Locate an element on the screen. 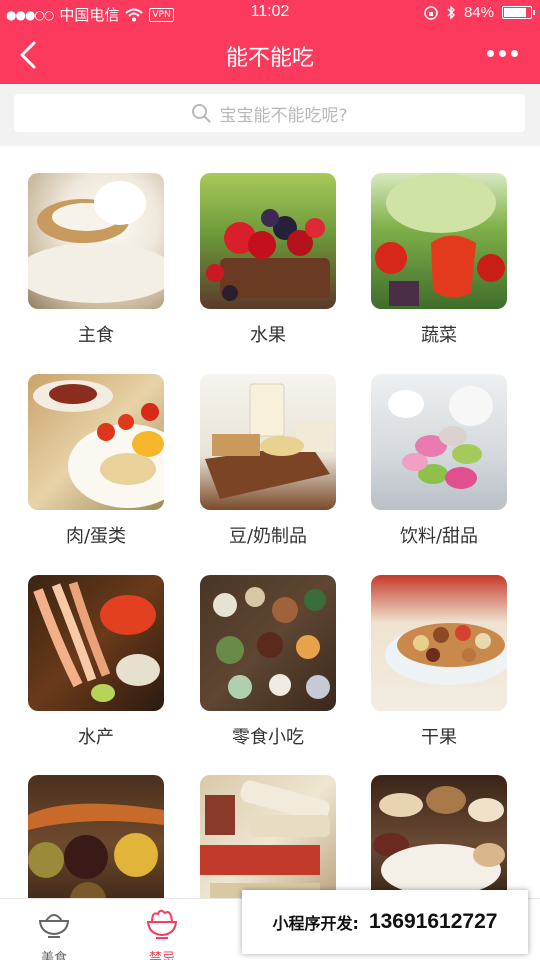  category-label: 零食小吃 is located at coordinates (268, 737).